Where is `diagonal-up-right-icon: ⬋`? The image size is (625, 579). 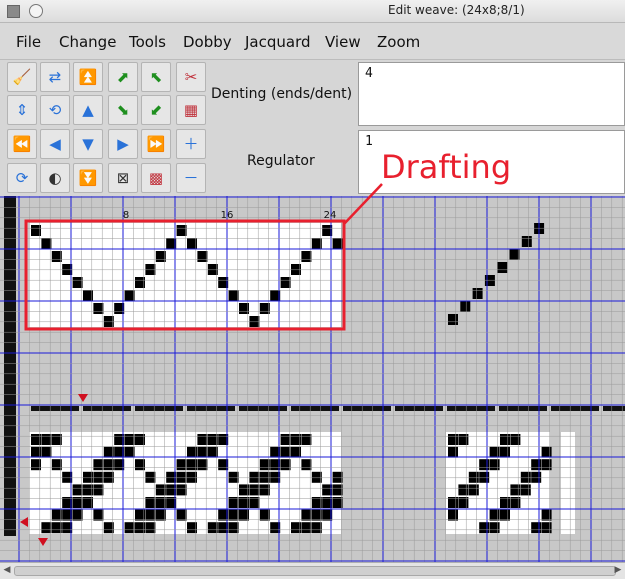 diagonal-up-right-icon: ⬋ is located at coordinates (156, 110).